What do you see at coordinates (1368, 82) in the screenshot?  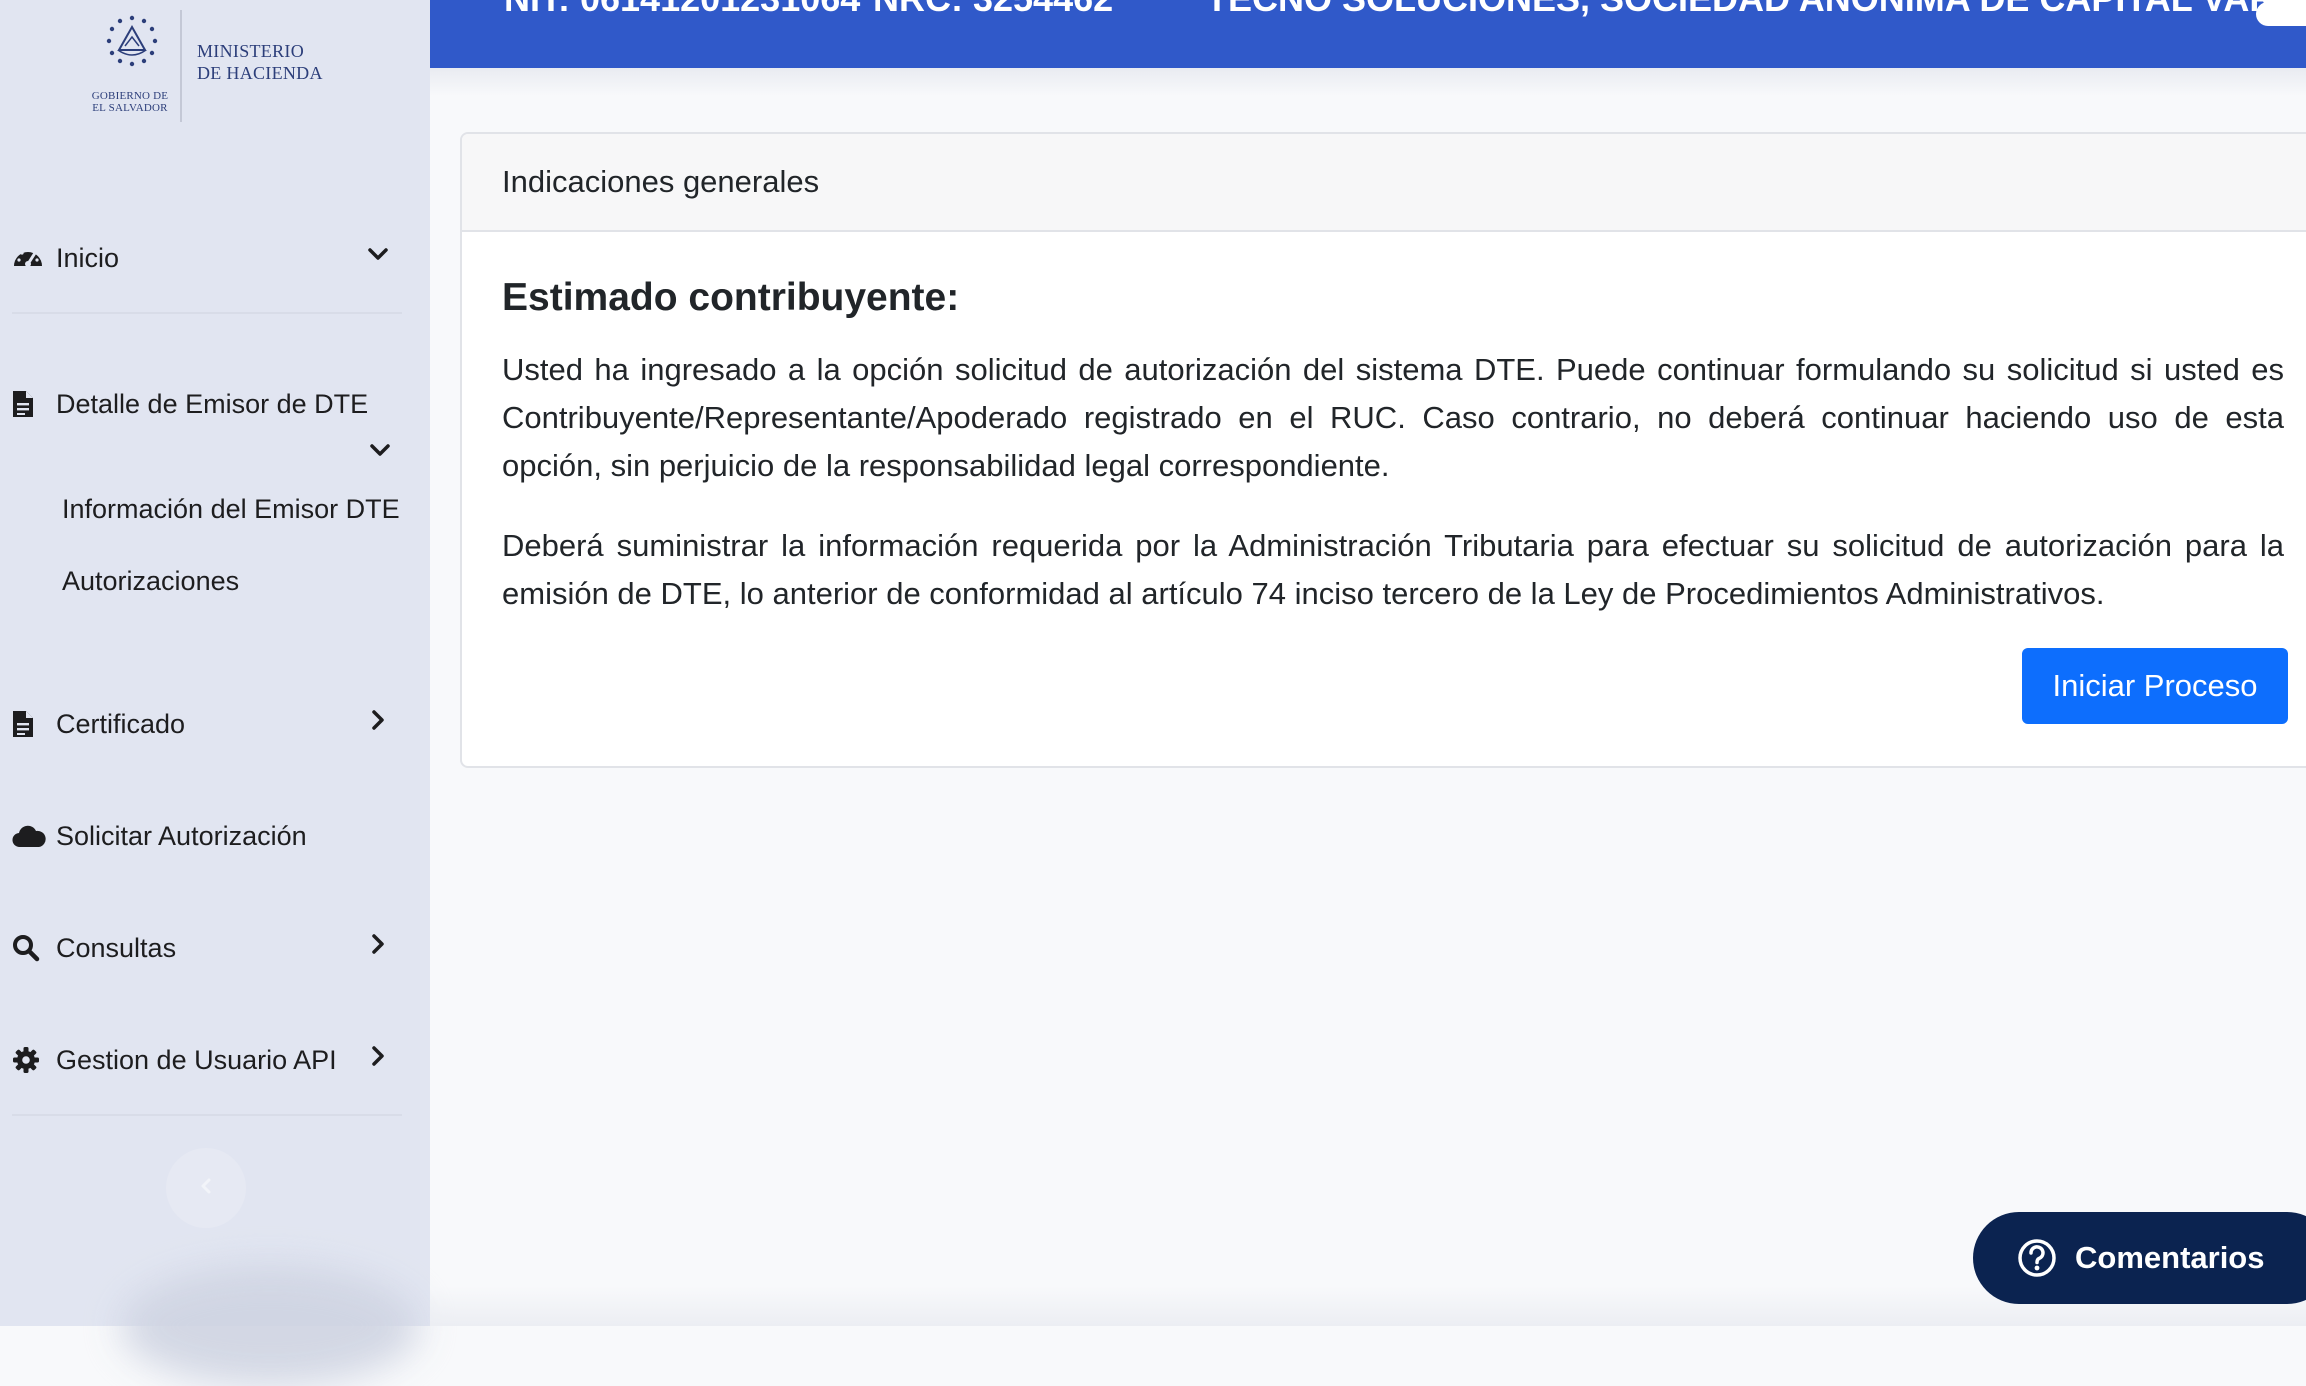 I see `header-shadow` at bounding box center [1368, 82].